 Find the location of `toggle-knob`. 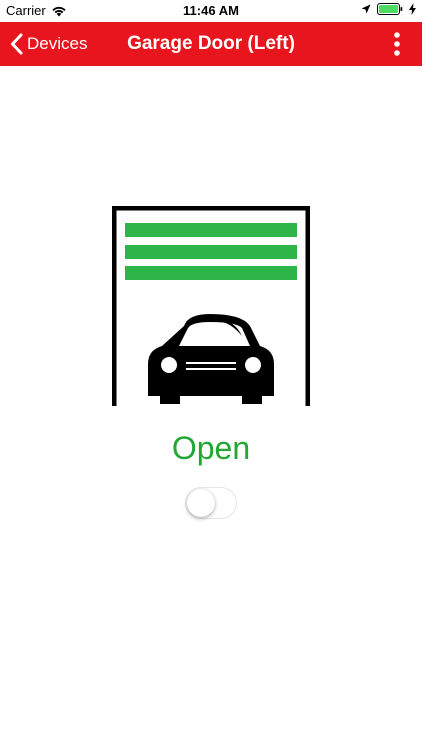

toggle-knob is located at coordinates (201, 503).